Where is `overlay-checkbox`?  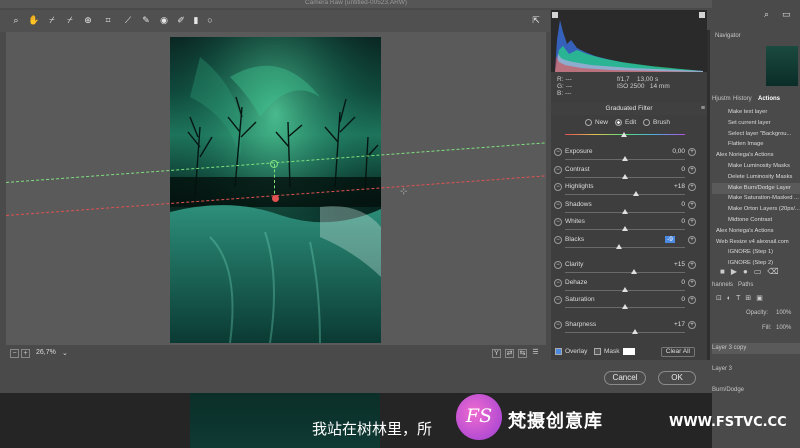 overlay-checkbox is located at coordinates (558, 351).